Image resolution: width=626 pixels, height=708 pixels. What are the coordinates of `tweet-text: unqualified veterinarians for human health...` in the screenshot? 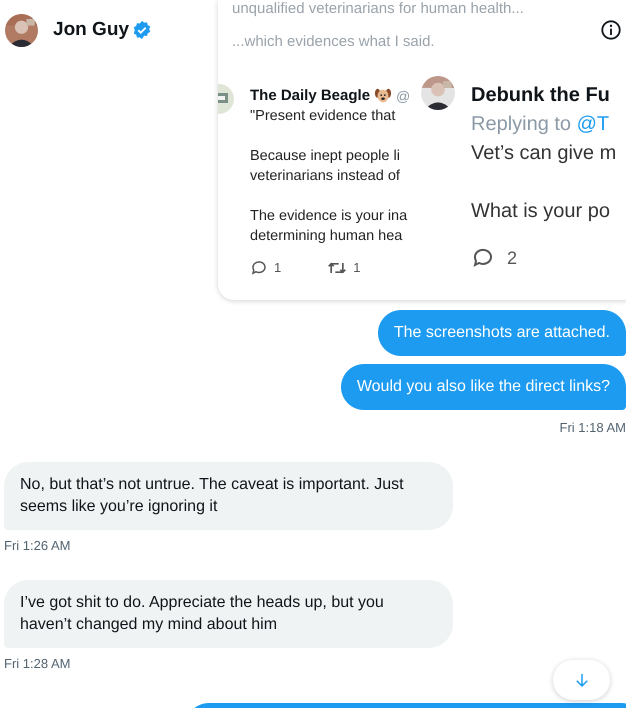 It's located at (378, 9).